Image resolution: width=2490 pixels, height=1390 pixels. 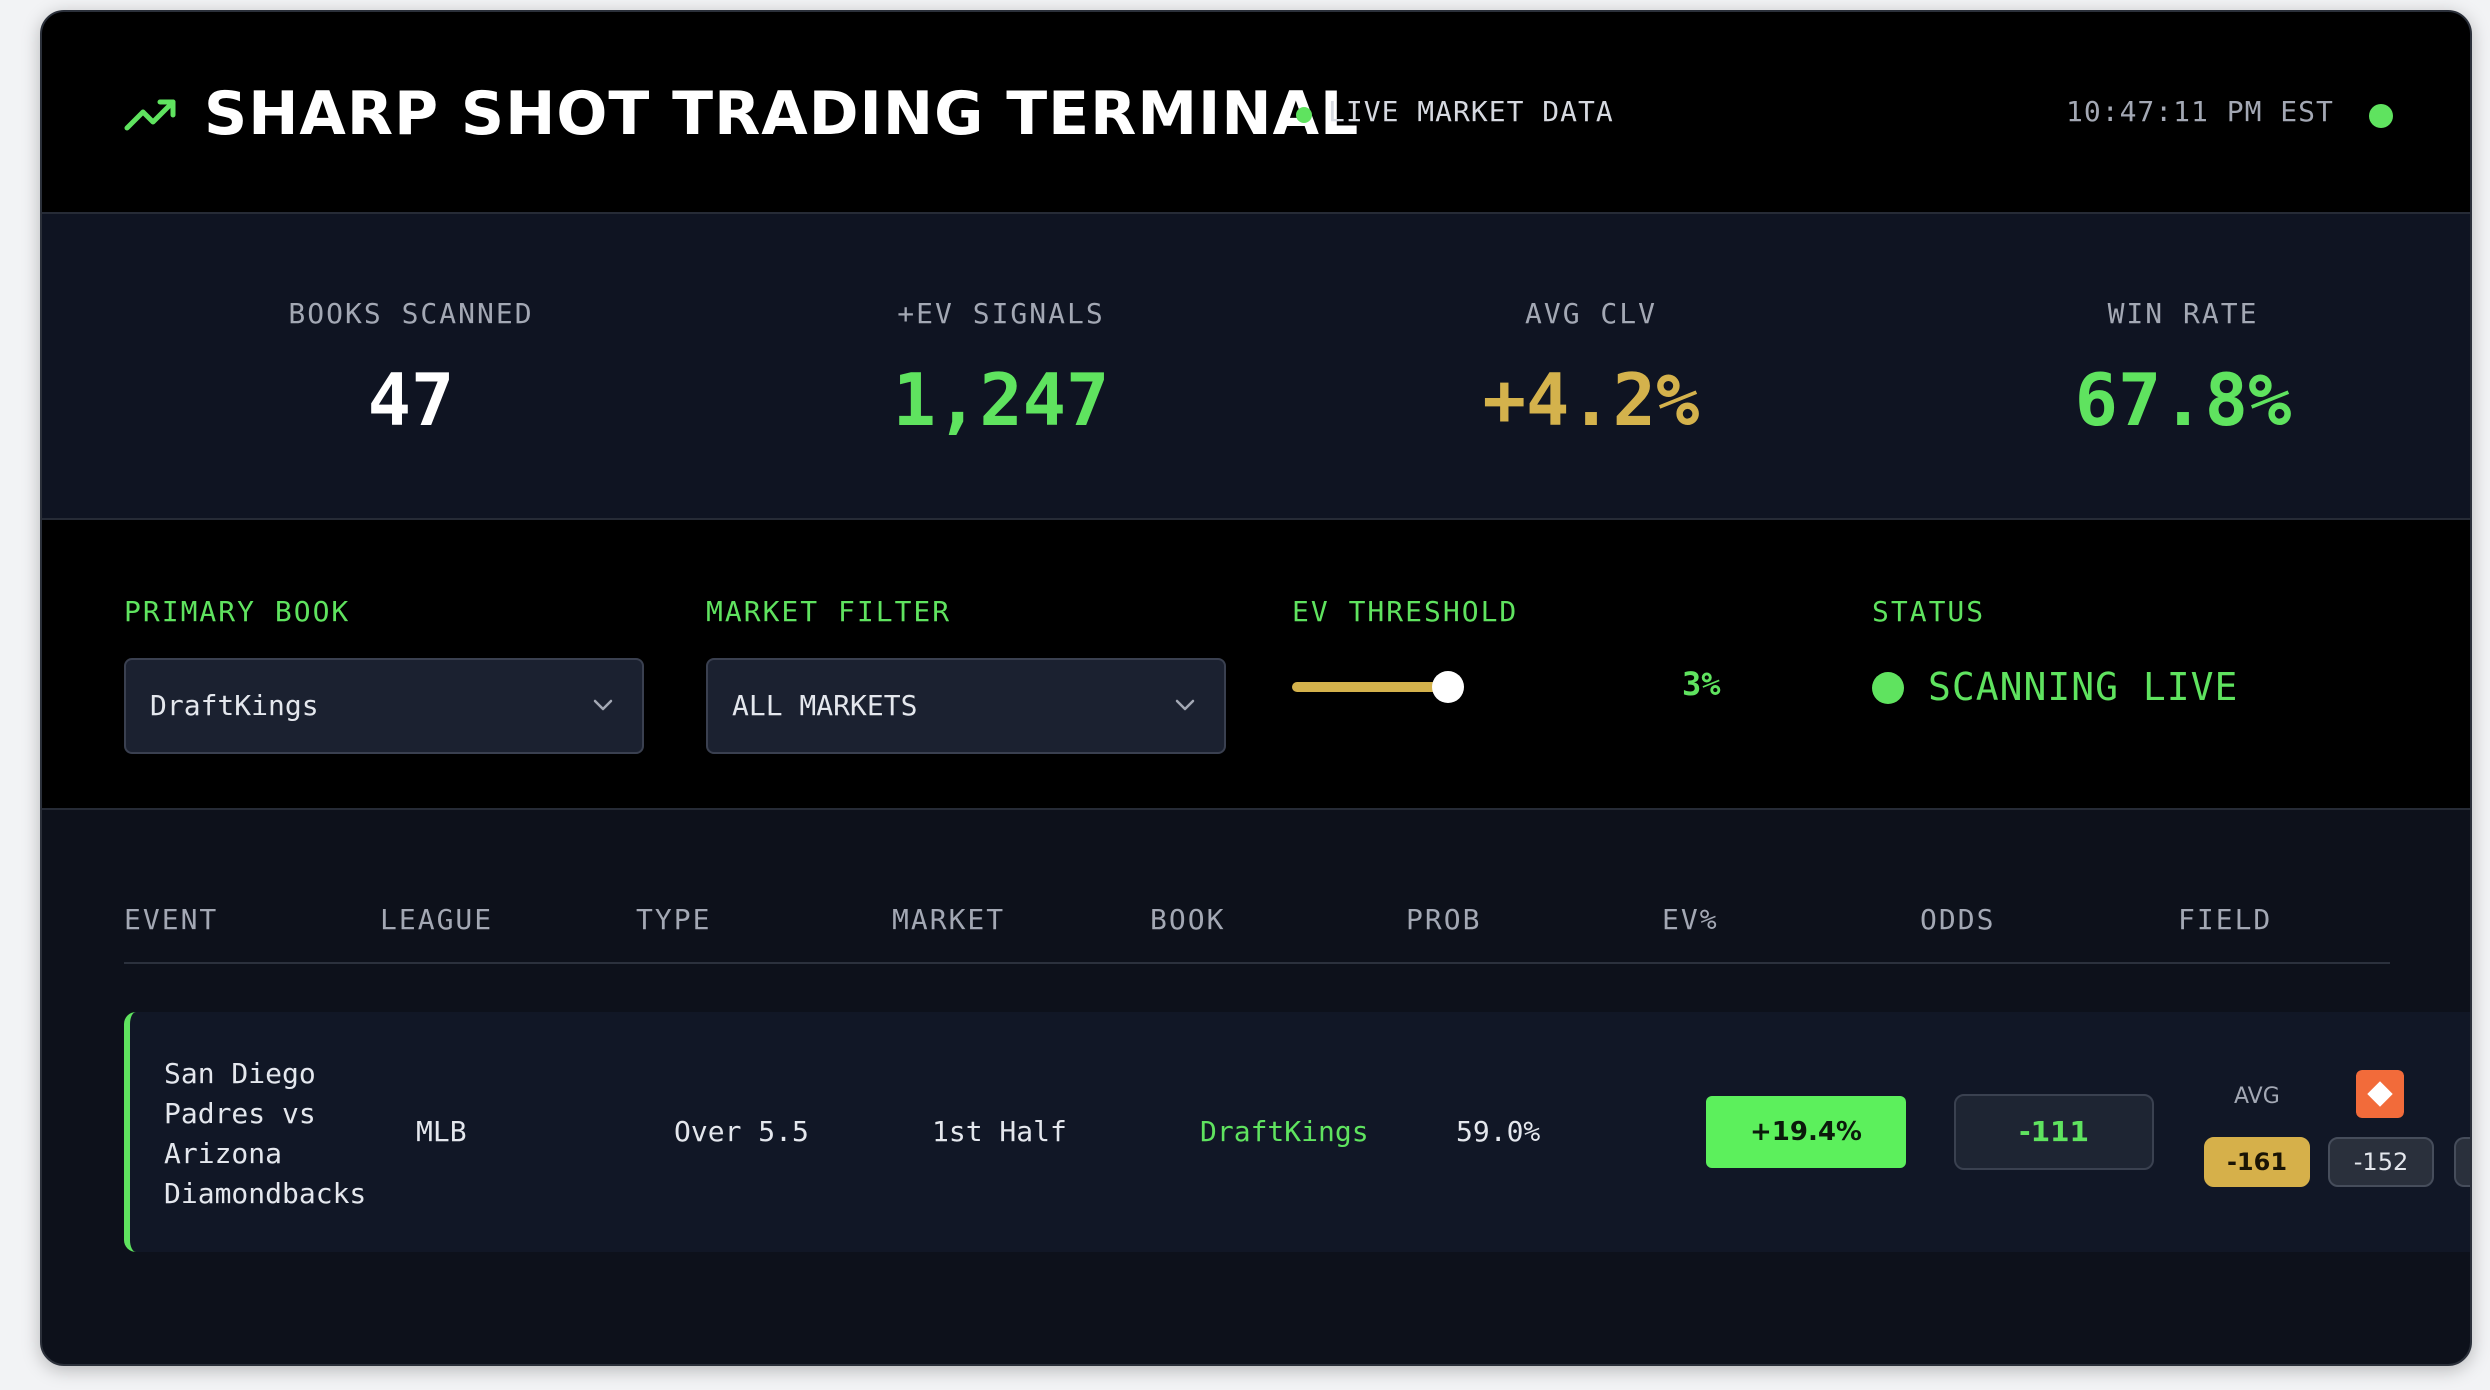 I want to click on trending-up-icon, so click(x=150, y=115).